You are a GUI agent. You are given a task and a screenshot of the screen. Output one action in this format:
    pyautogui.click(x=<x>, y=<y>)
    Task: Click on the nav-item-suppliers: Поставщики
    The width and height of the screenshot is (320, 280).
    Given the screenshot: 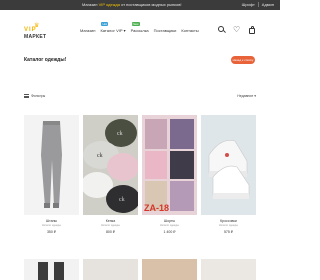 What is the action you would take?
    pyautogui.click(x=165, y=30)
    